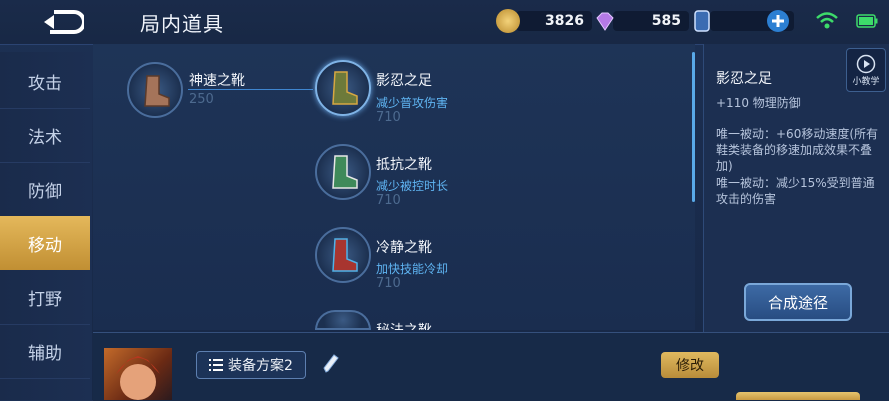 The image size is (889, 401). Describe the element at coordinates (45, 135) in the screenshot. I see `sidebar-item-magic: 法术` at that location.